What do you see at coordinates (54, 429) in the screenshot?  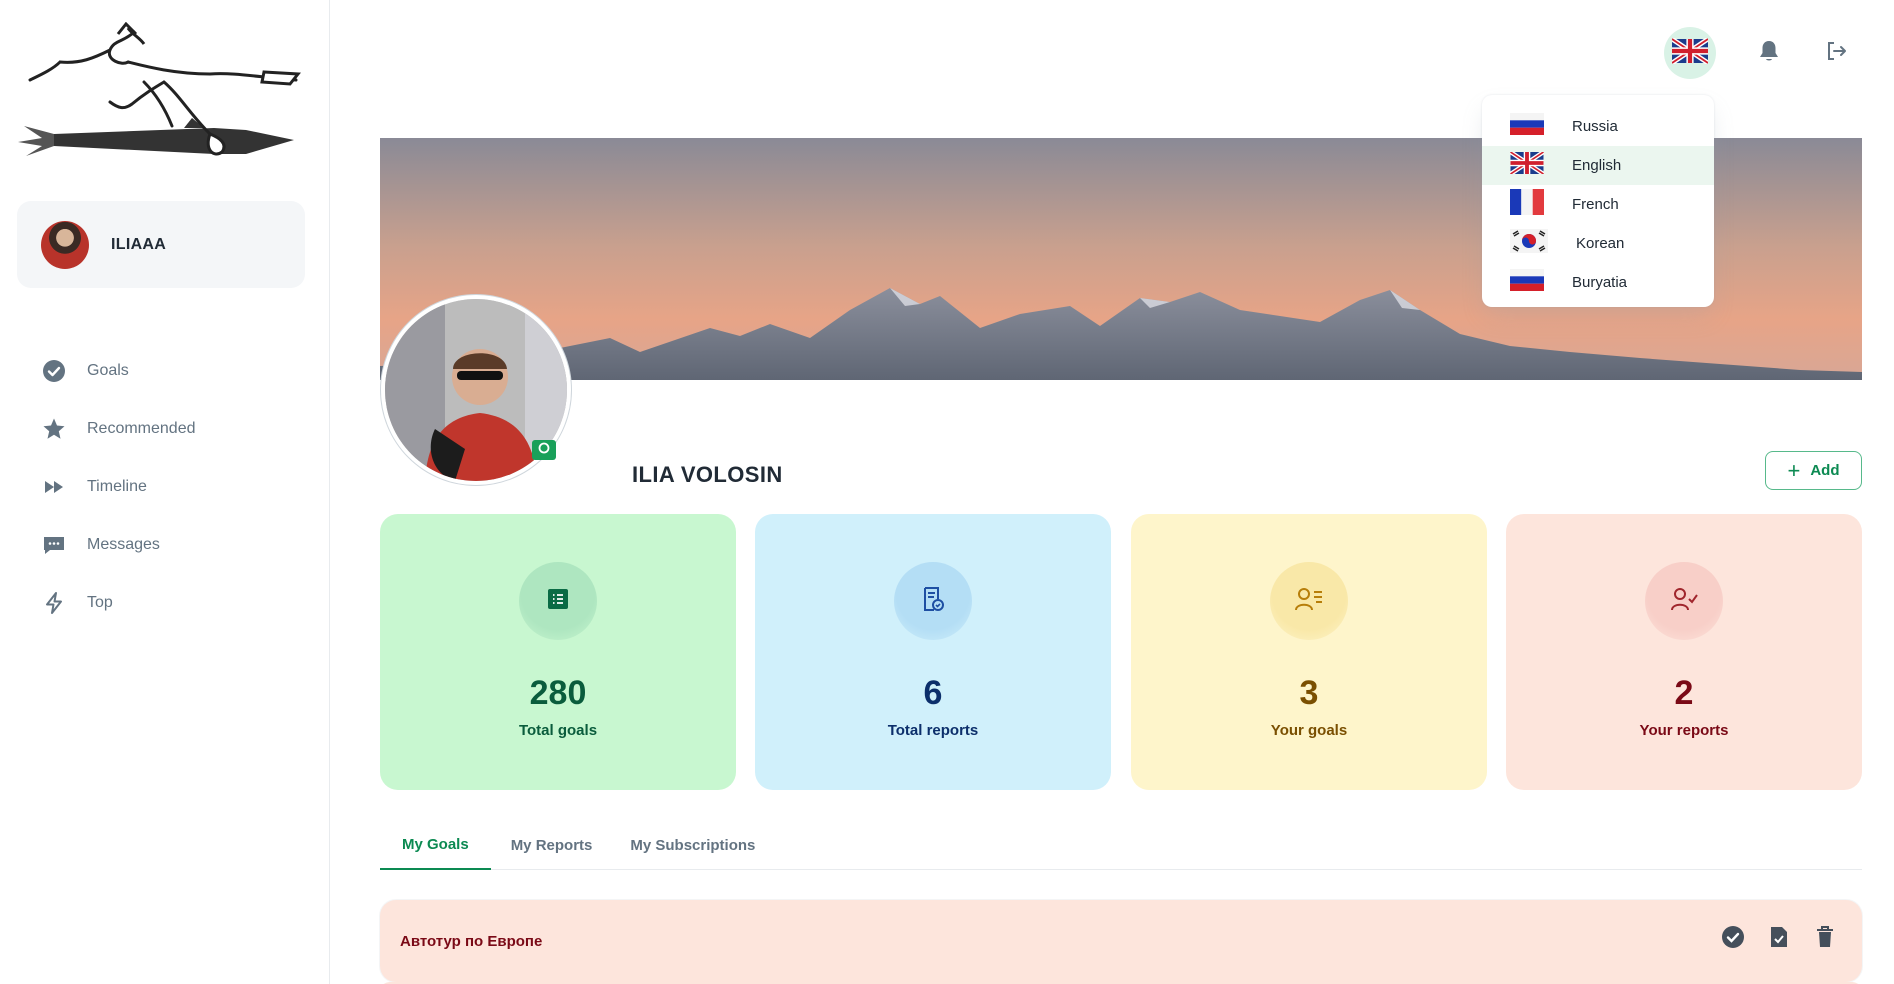 I see `star-icon` at bounding box center [54, 429].